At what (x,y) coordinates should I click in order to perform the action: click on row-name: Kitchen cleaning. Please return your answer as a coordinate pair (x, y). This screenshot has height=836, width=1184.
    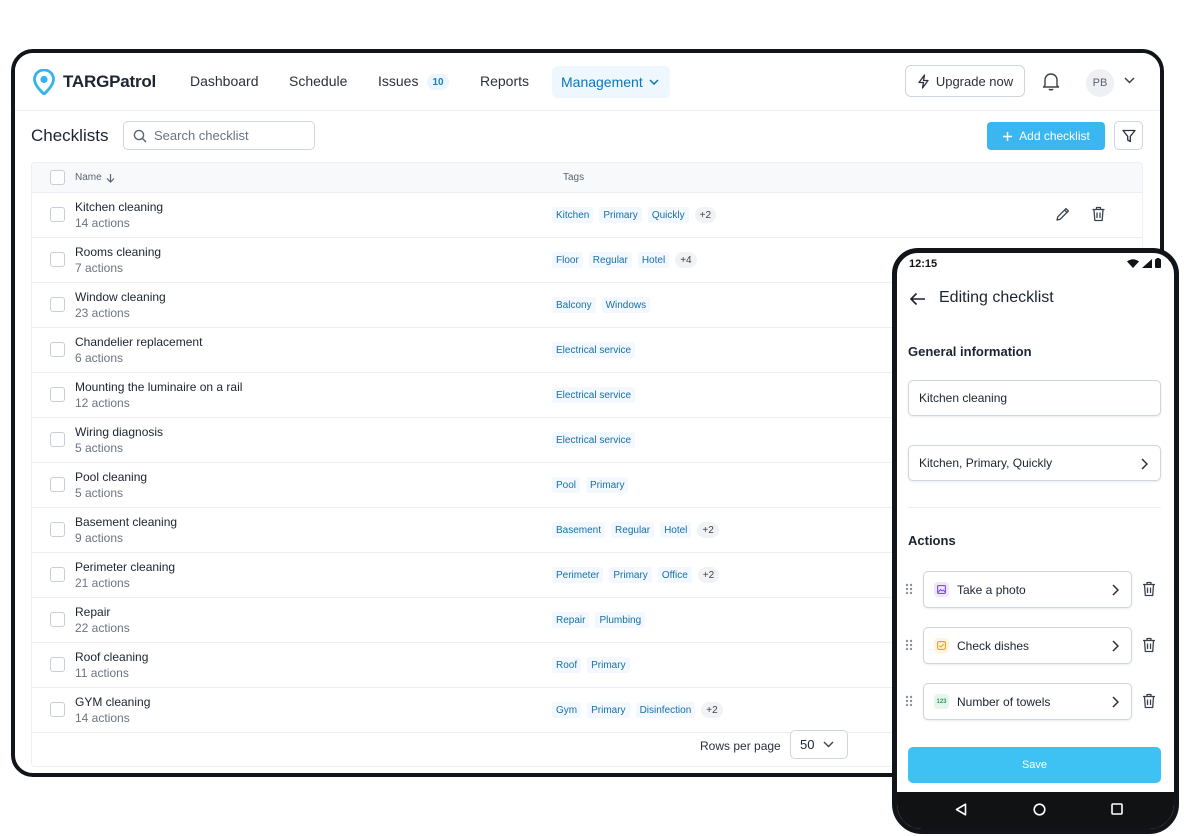
    Looking at the image, I should click on (119, 207).